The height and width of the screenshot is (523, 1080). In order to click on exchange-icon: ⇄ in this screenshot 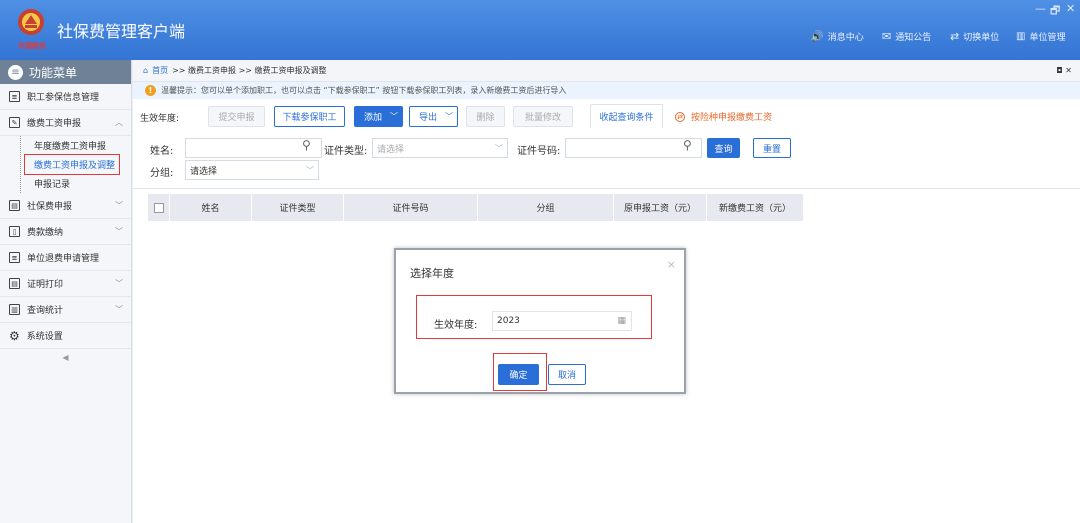, I will do `click(680, 116)`.